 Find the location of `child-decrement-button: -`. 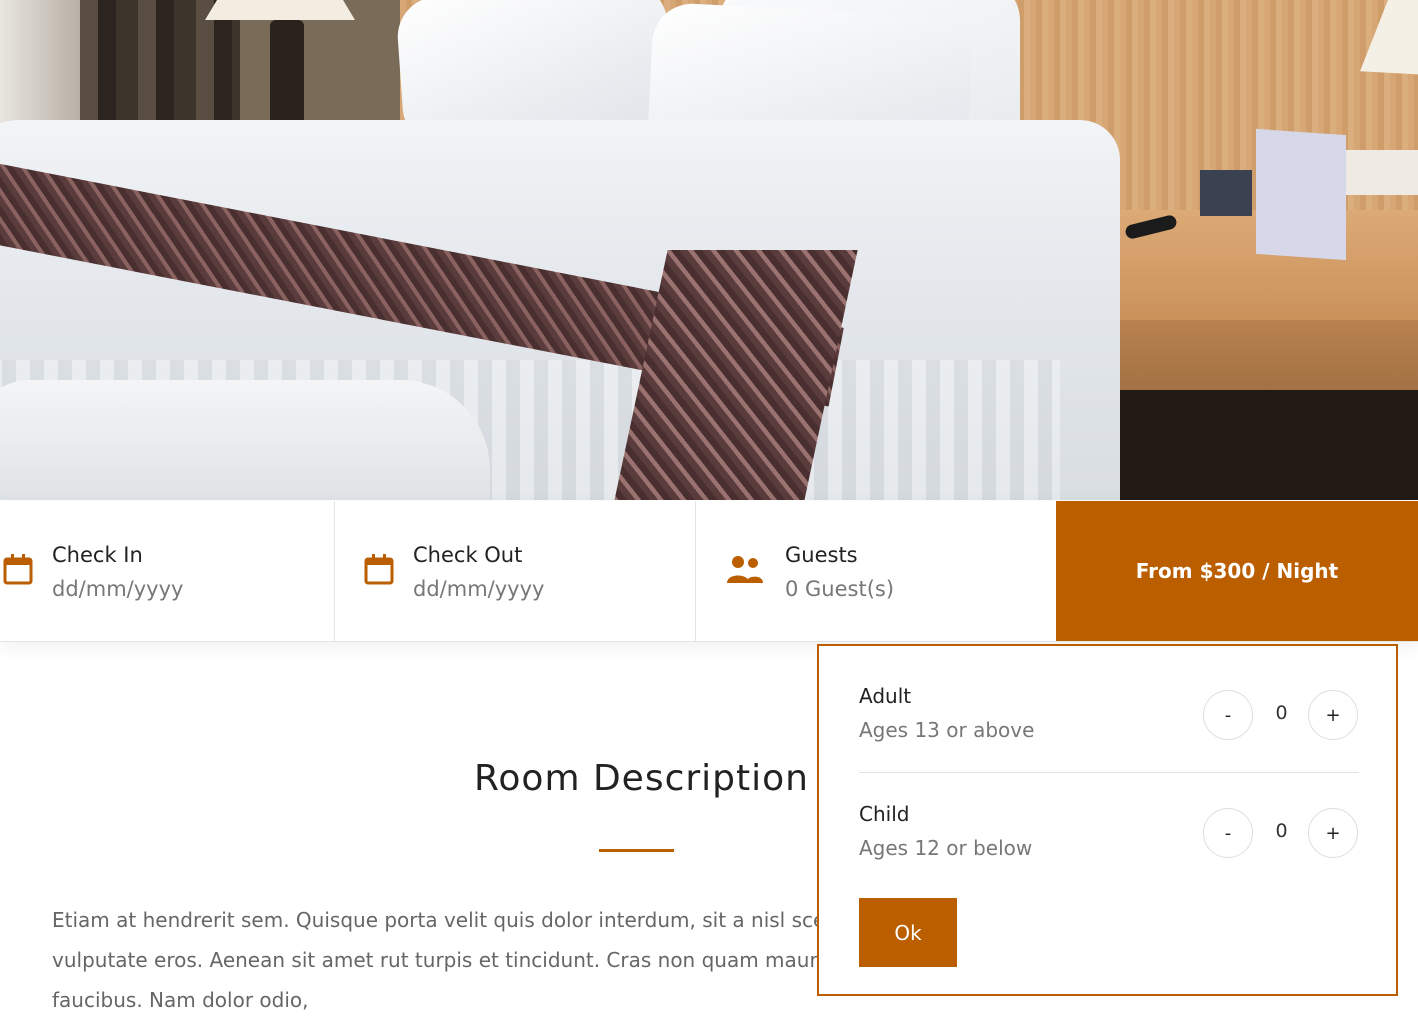

child-decrement-button: - is located at coordinates (1228, 833).